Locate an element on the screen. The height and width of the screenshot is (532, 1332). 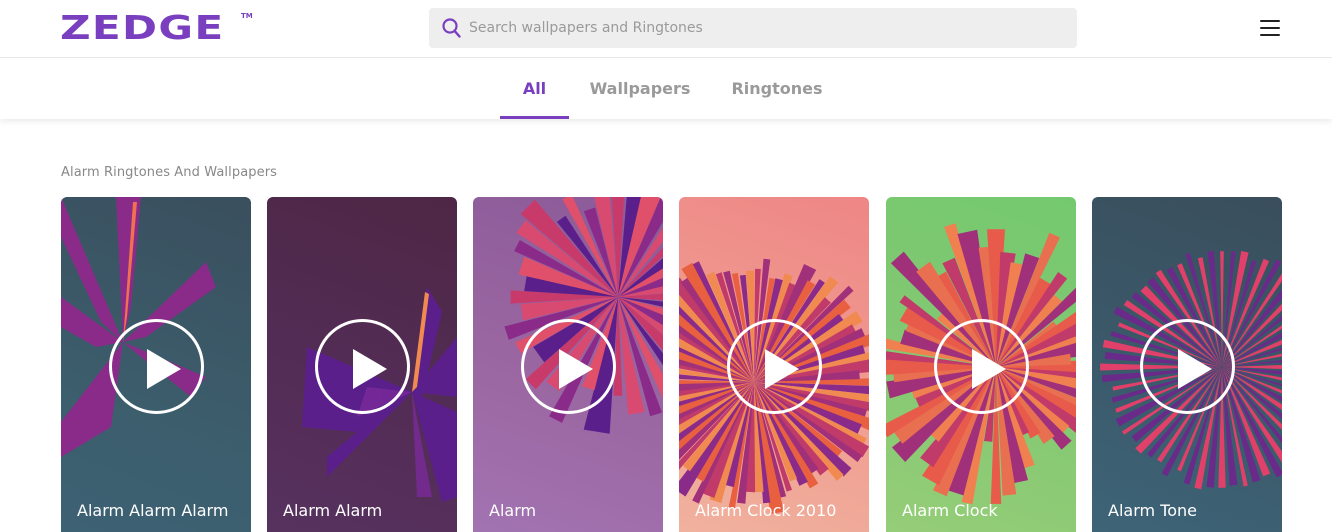
ringtone-card: Alarm is located at coordinates (568, 364).